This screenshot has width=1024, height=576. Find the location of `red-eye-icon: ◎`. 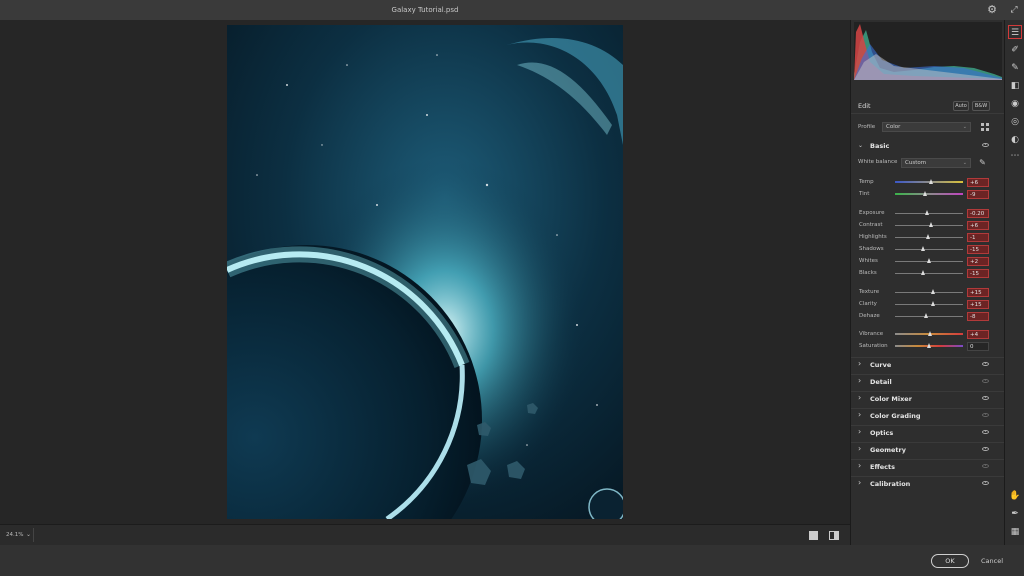

red-eye-icon: ◎ is located at coordinates (1015, 122).